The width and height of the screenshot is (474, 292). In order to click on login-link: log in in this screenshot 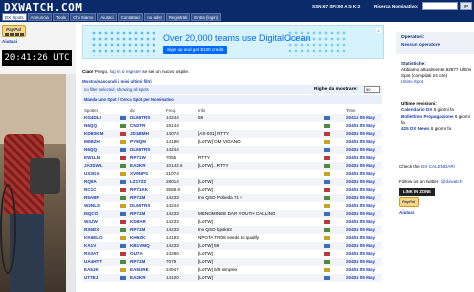, I will do `click(115, 71)`.